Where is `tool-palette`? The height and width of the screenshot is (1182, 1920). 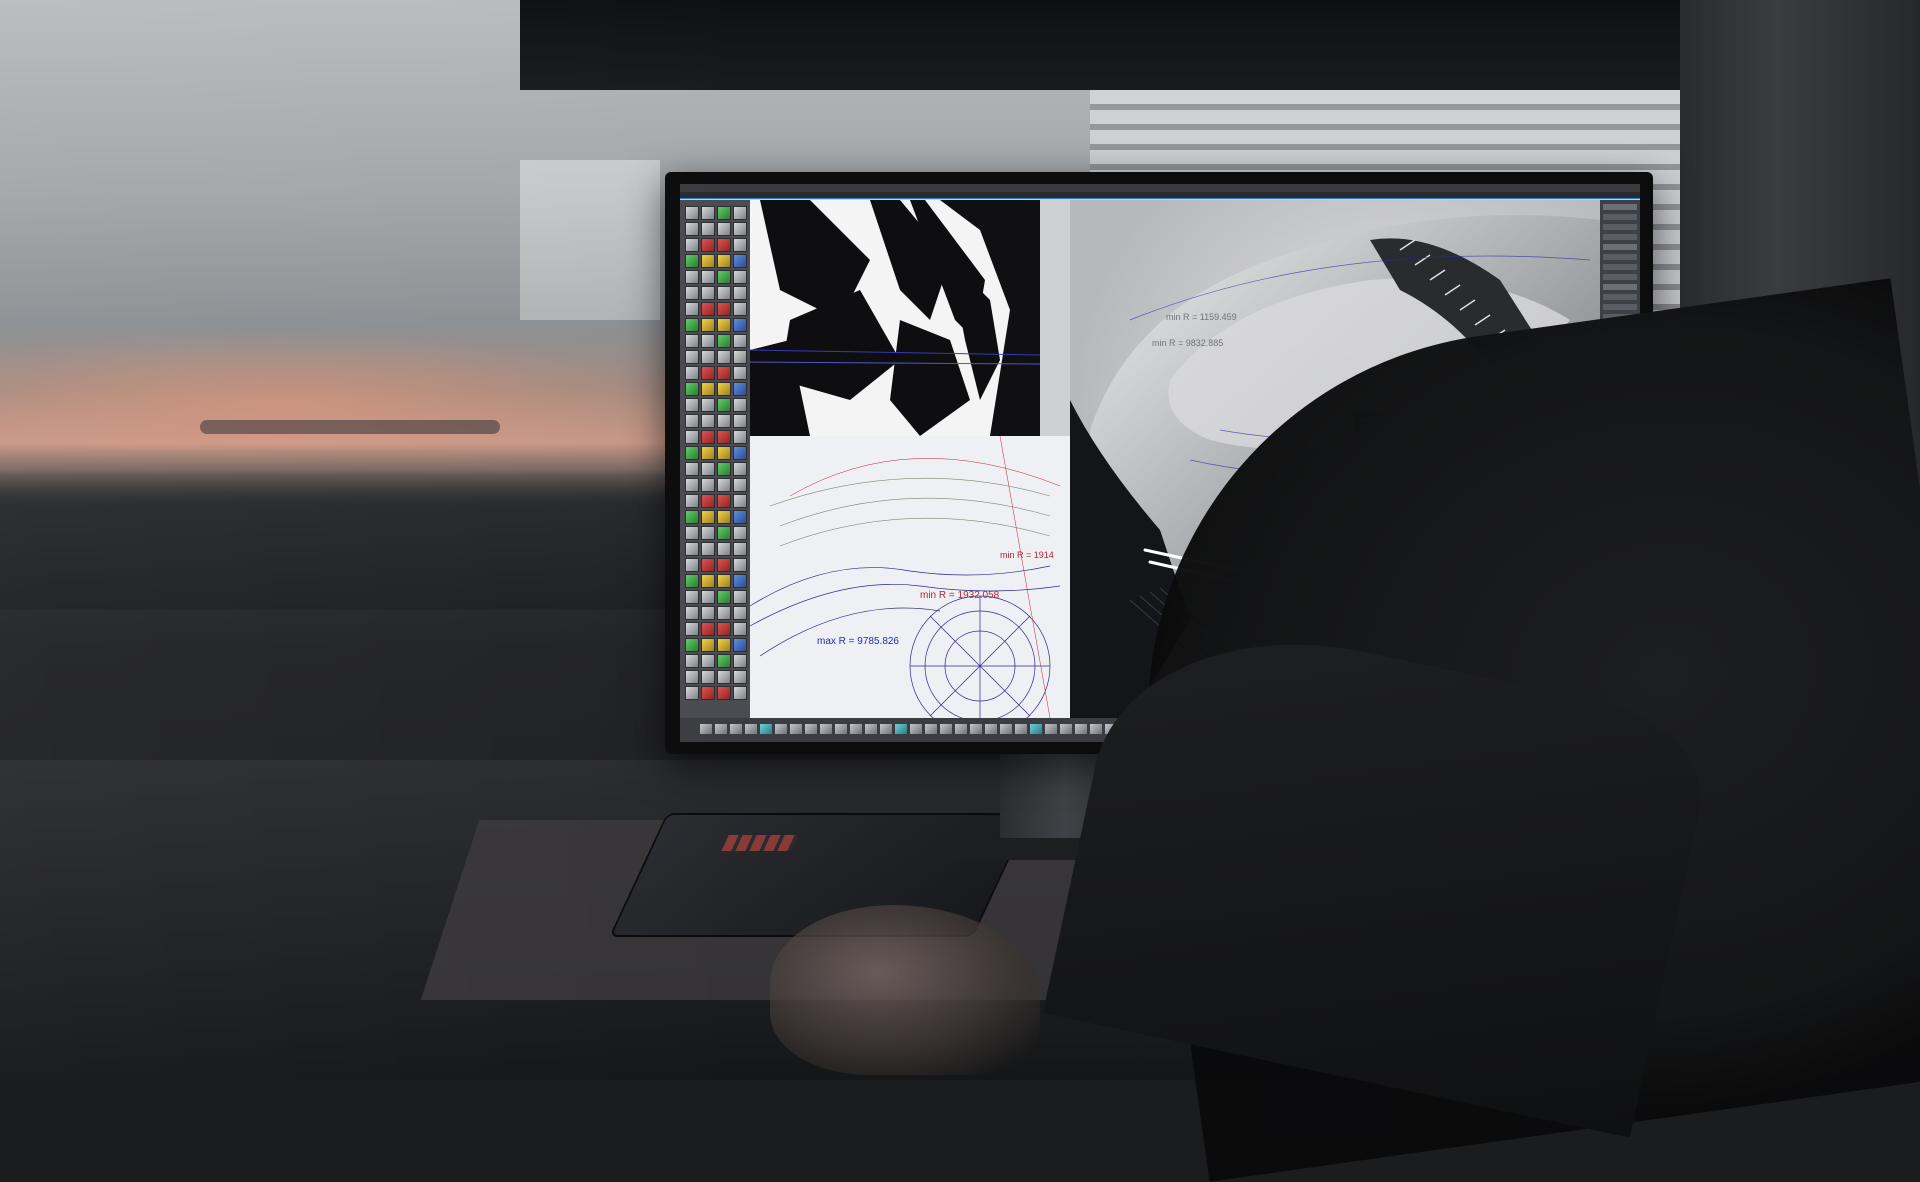 tool-palette is located at coordinates (715, 459).